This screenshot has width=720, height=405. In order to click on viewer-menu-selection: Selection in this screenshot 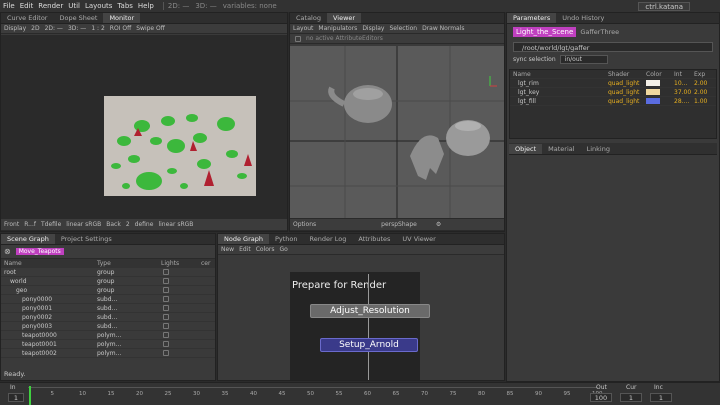, I will do `click(403, 28)`.